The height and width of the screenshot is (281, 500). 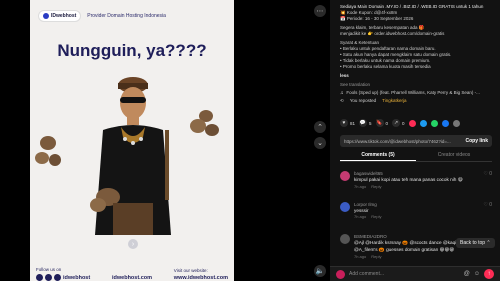 What do you see at coordinates (361, 210) in the screenshot?
I see `comment-text: yesssir` at bounding box center [361, 210].